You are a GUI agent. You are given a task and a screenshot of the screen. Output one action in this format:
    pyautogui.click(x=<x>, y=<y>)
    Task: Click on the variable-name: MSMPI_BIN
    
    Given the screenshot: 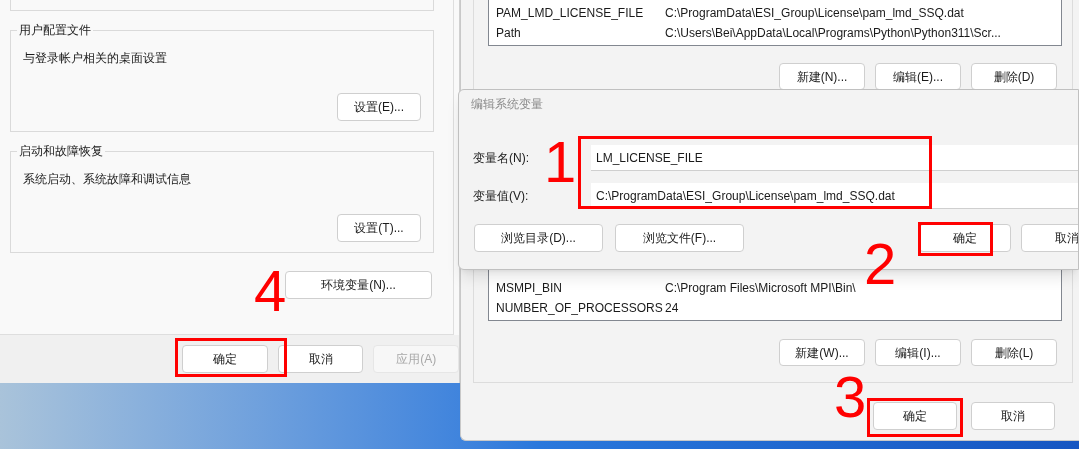 What is the action you would take?
    pyautogui.click(x=529, y=288)
    